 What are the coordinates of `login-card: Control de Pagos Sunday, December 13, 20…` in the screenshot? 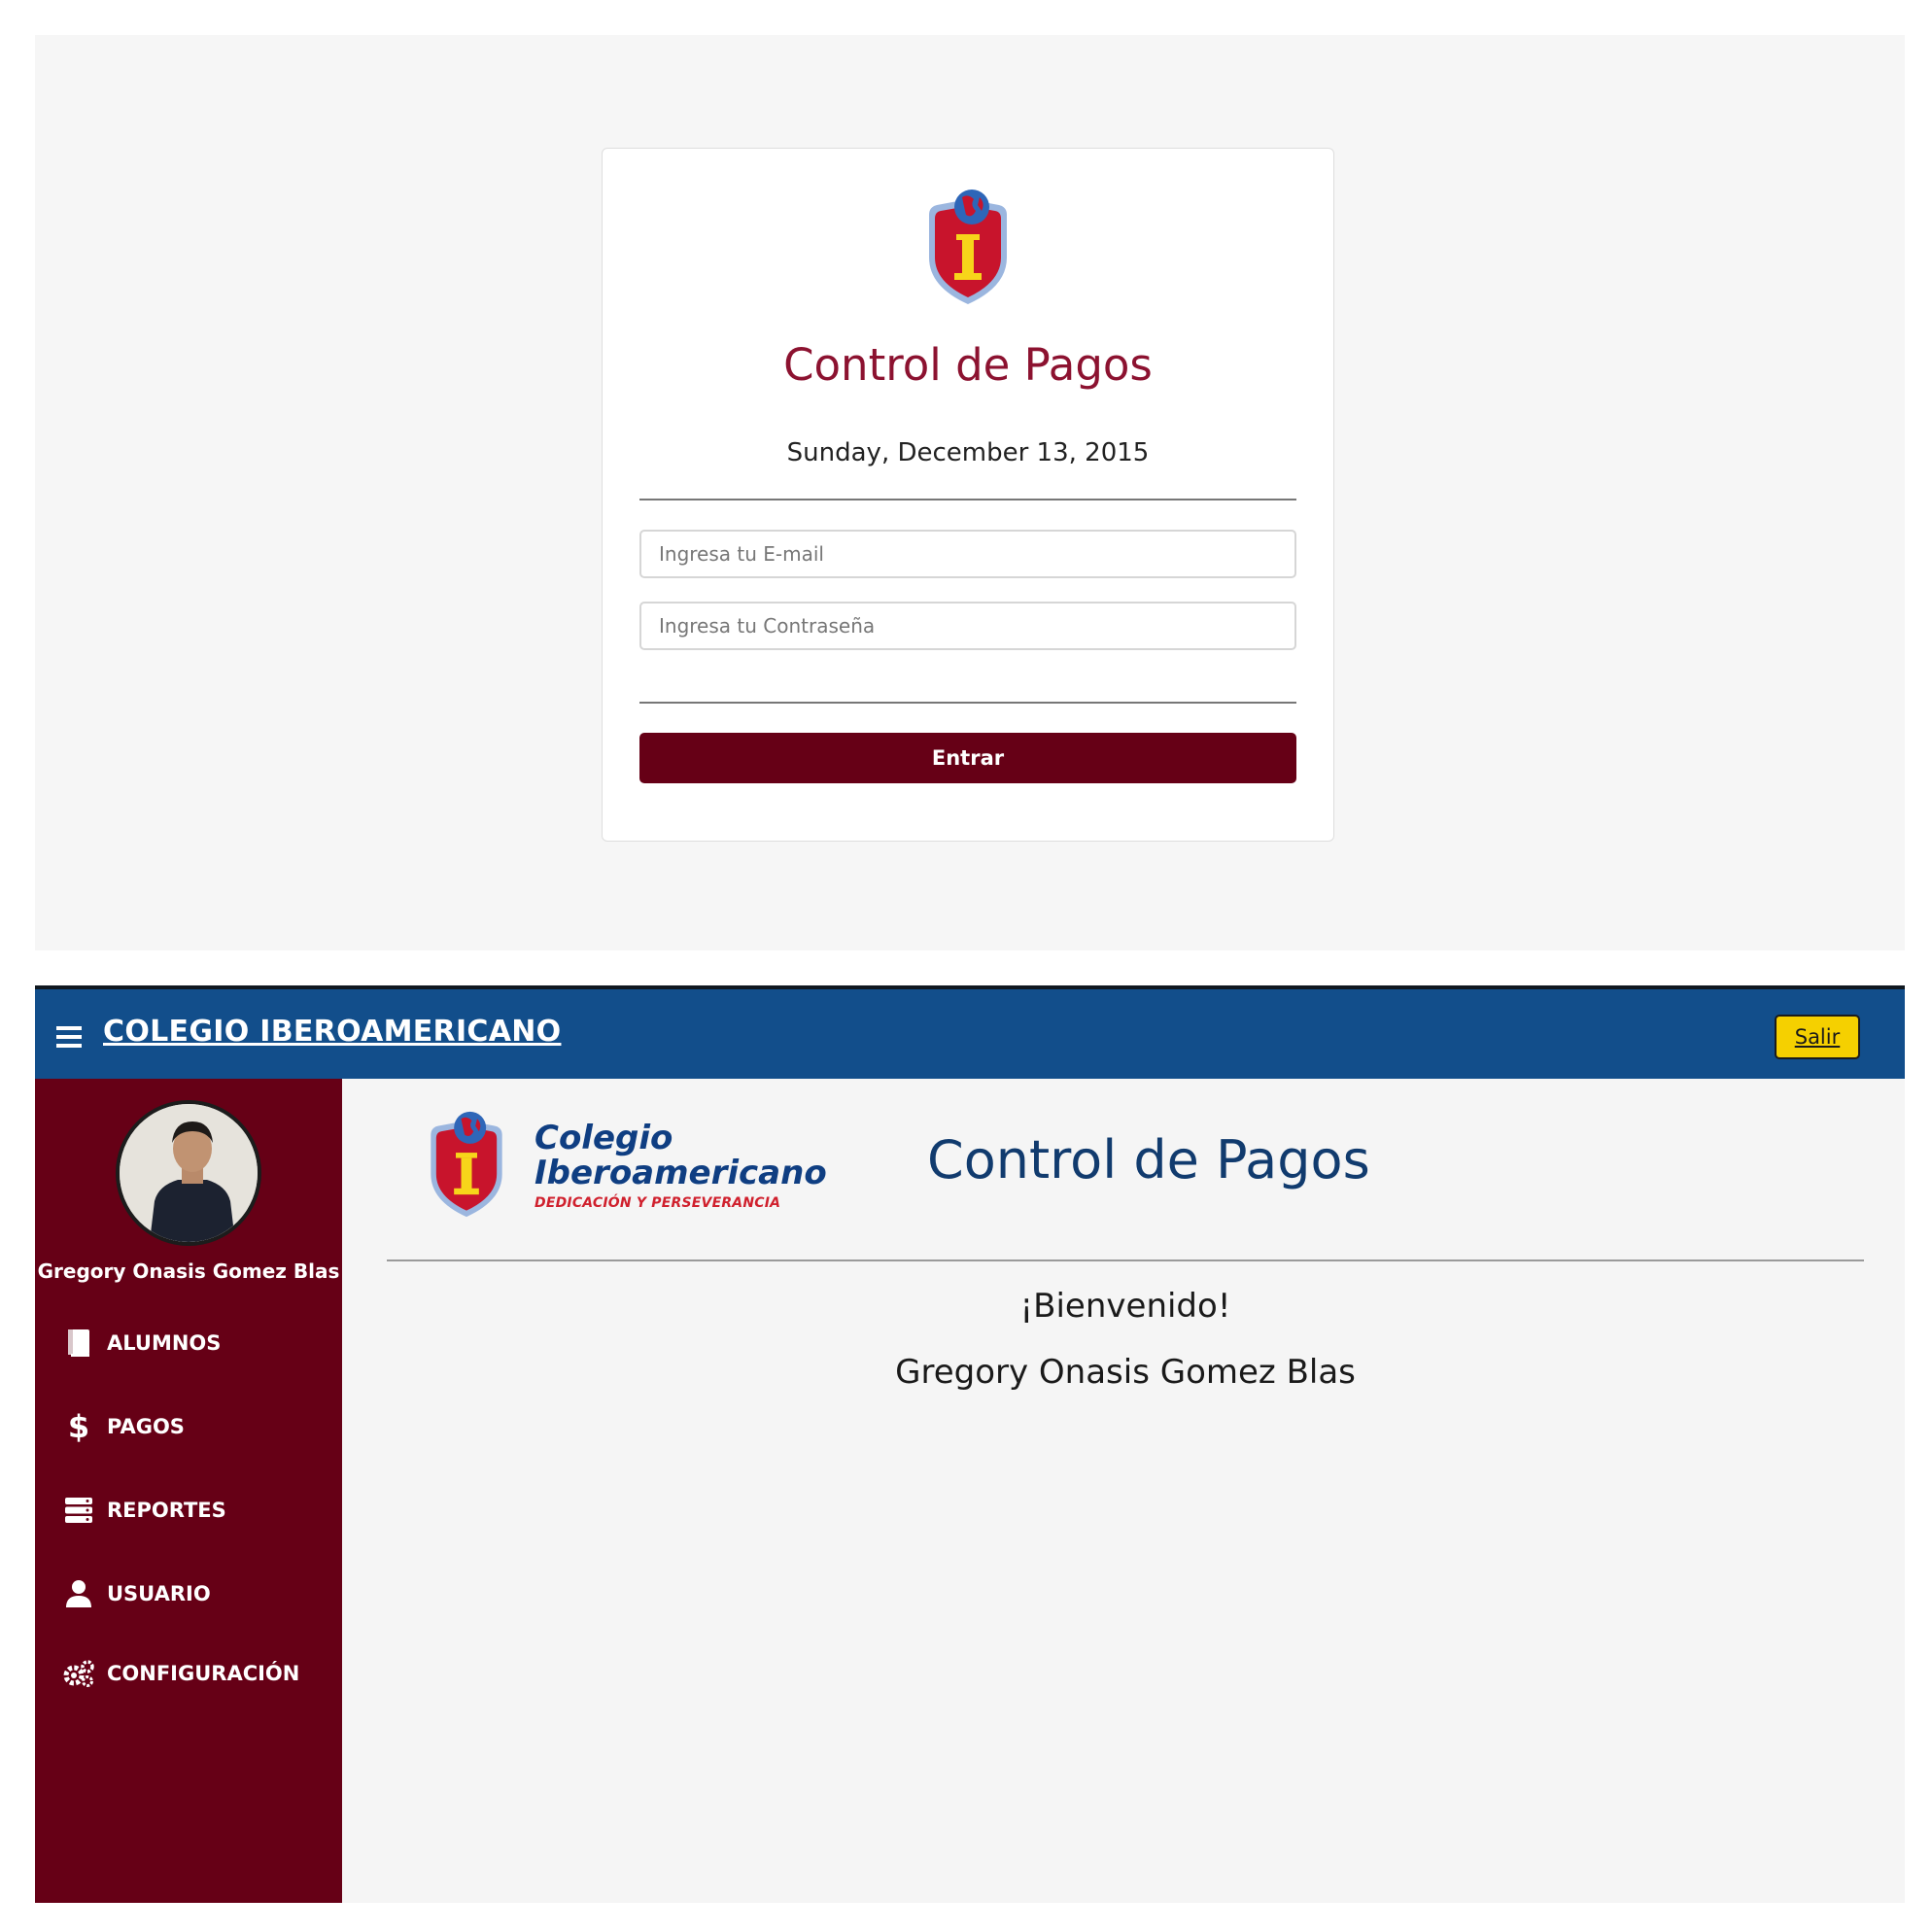 It's located at (968, 495).